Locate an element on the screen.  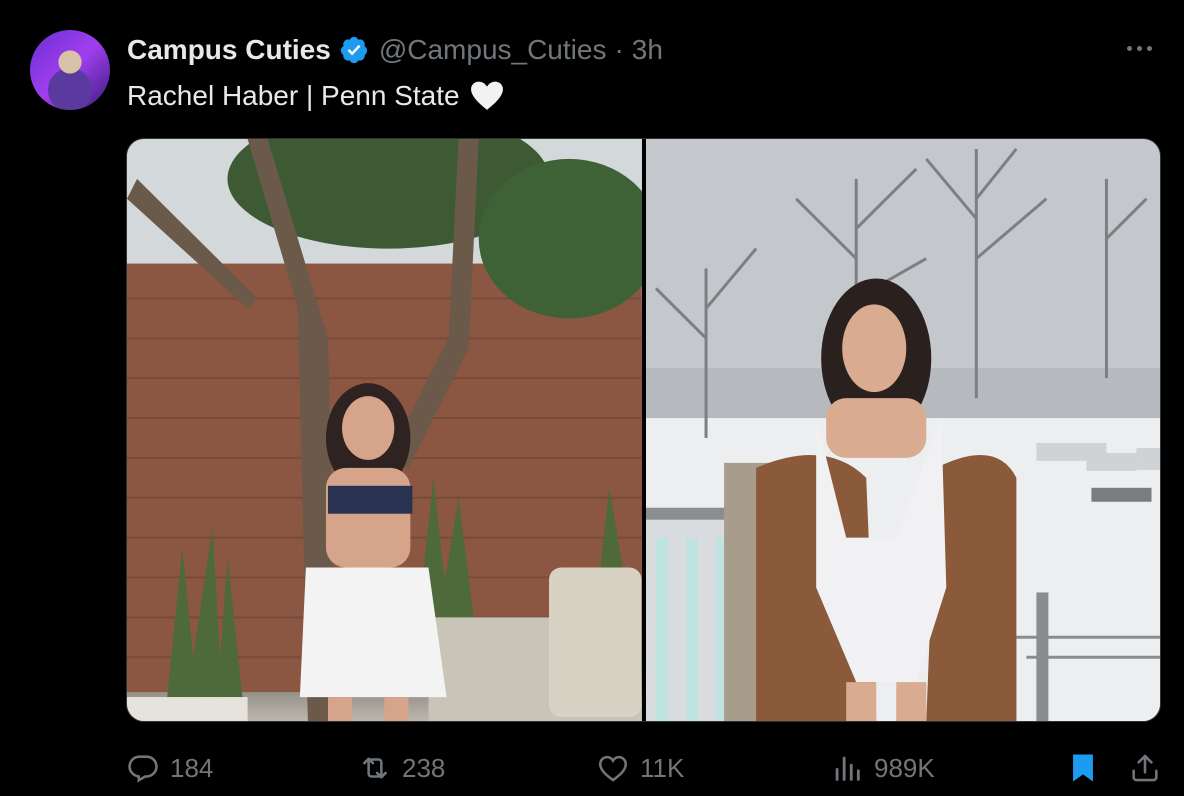
reply-icon is located at coordinates (143, 769).